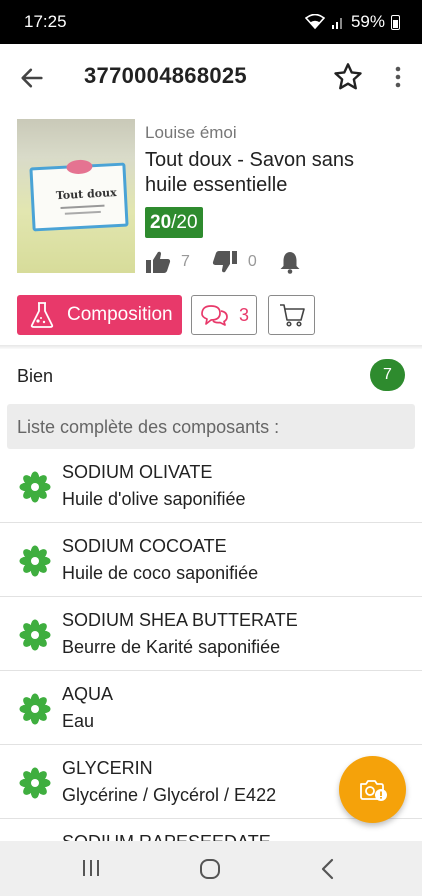 This screenshot has width=422, height=896. What do you see at coordinates (348, 77) in the screenshot?
I see `star-outline-icon` at bounding box center [348, 77].